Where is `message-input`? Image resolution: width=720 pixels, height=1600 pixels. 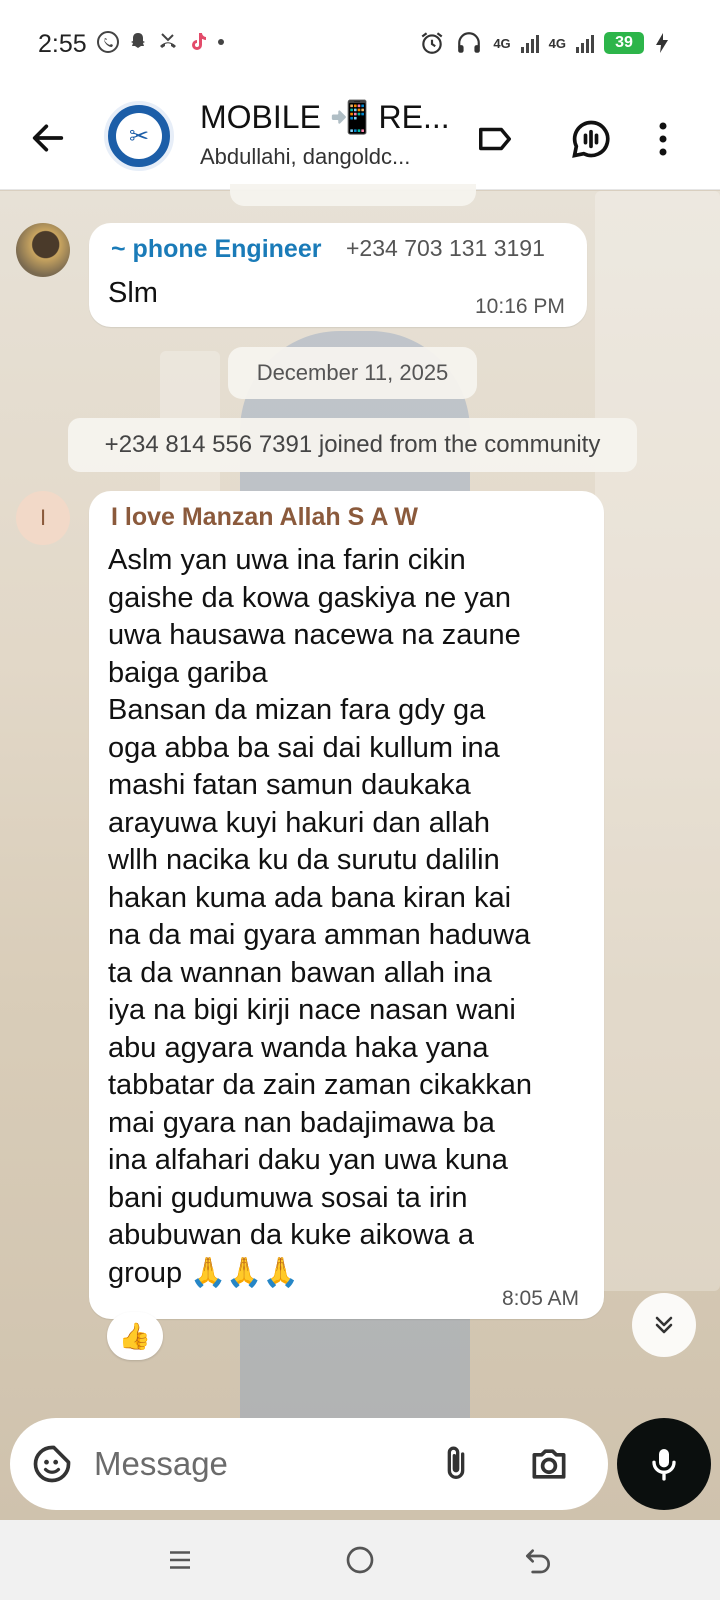 message-input is located at coordinates (264, 1464).